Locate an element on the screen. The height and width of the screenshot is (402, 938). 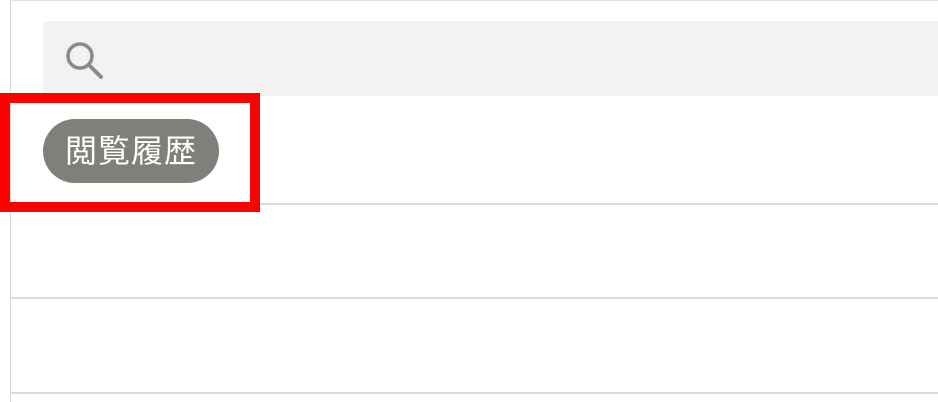
browsing-history-chip: 閲覧履歴 is located at coordinates (131, 151).